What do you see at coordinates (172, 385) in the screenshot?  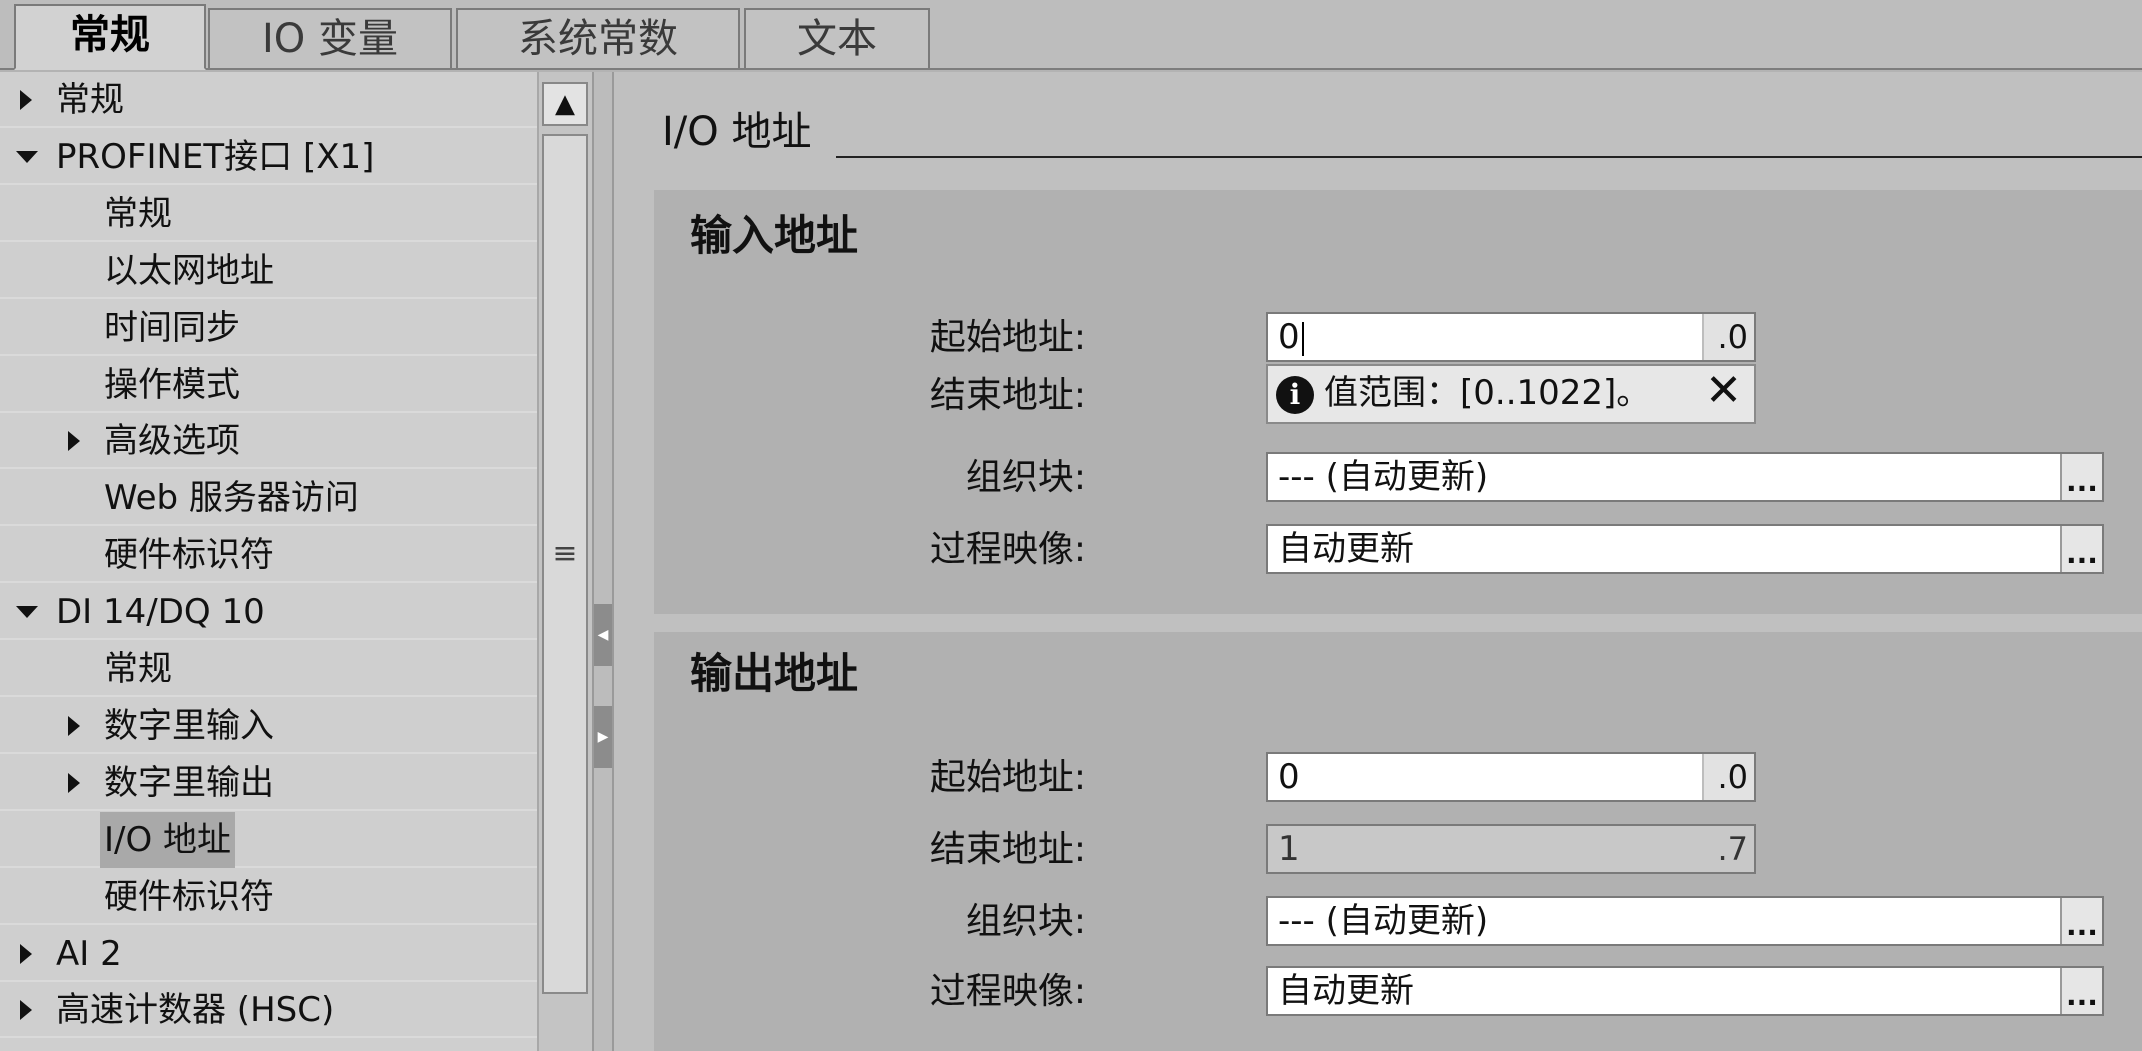 I see `tree-item-label: 操作模式` at bounding box center [172, 385].